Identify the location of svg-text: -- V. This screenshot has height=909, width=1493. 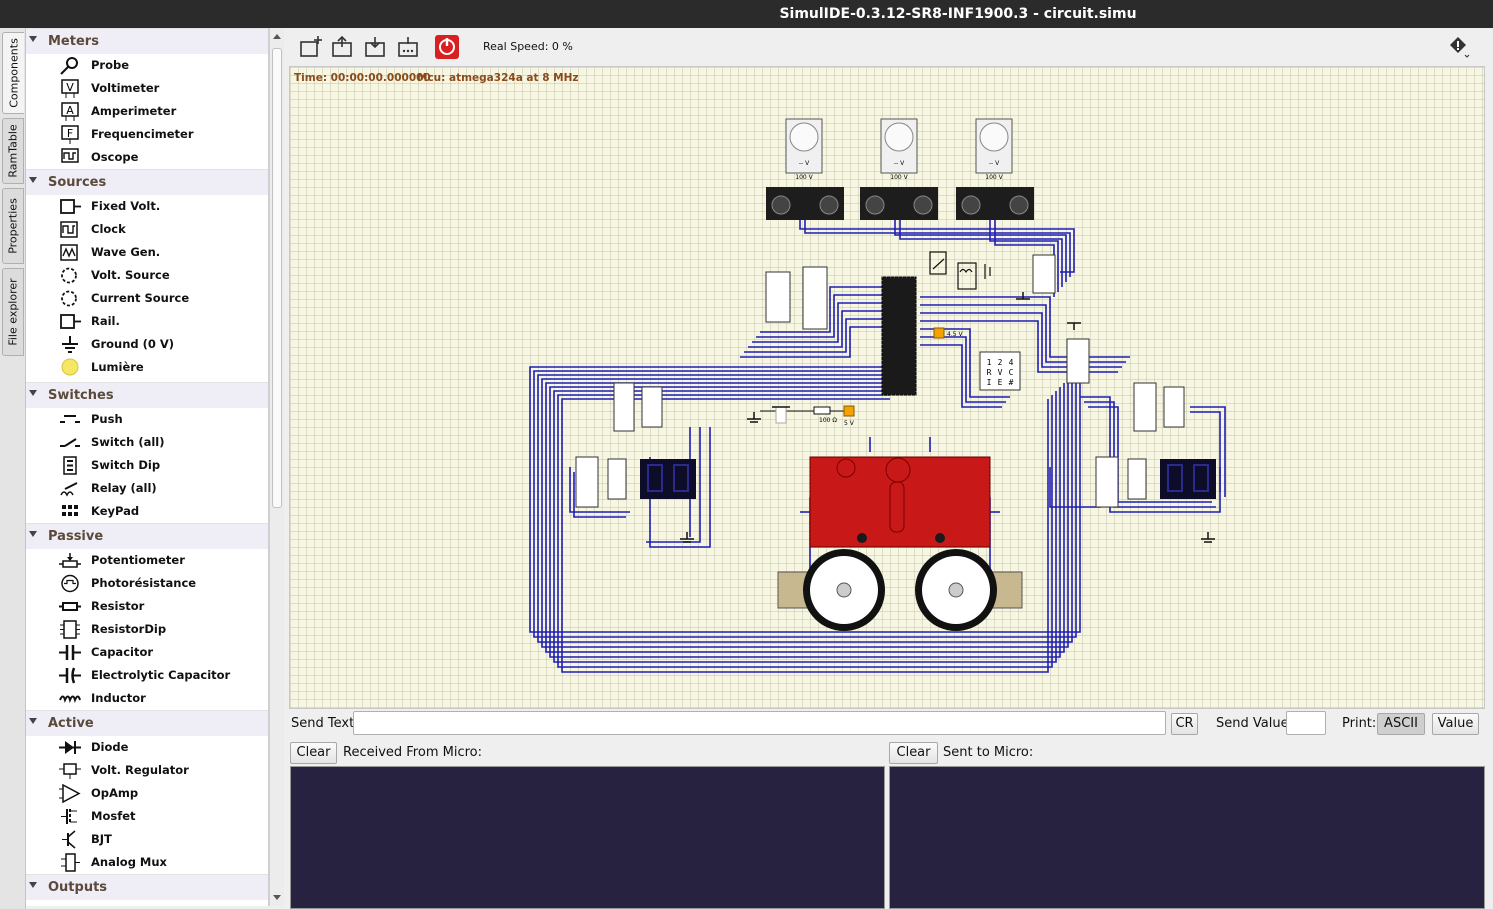
(899, 163).